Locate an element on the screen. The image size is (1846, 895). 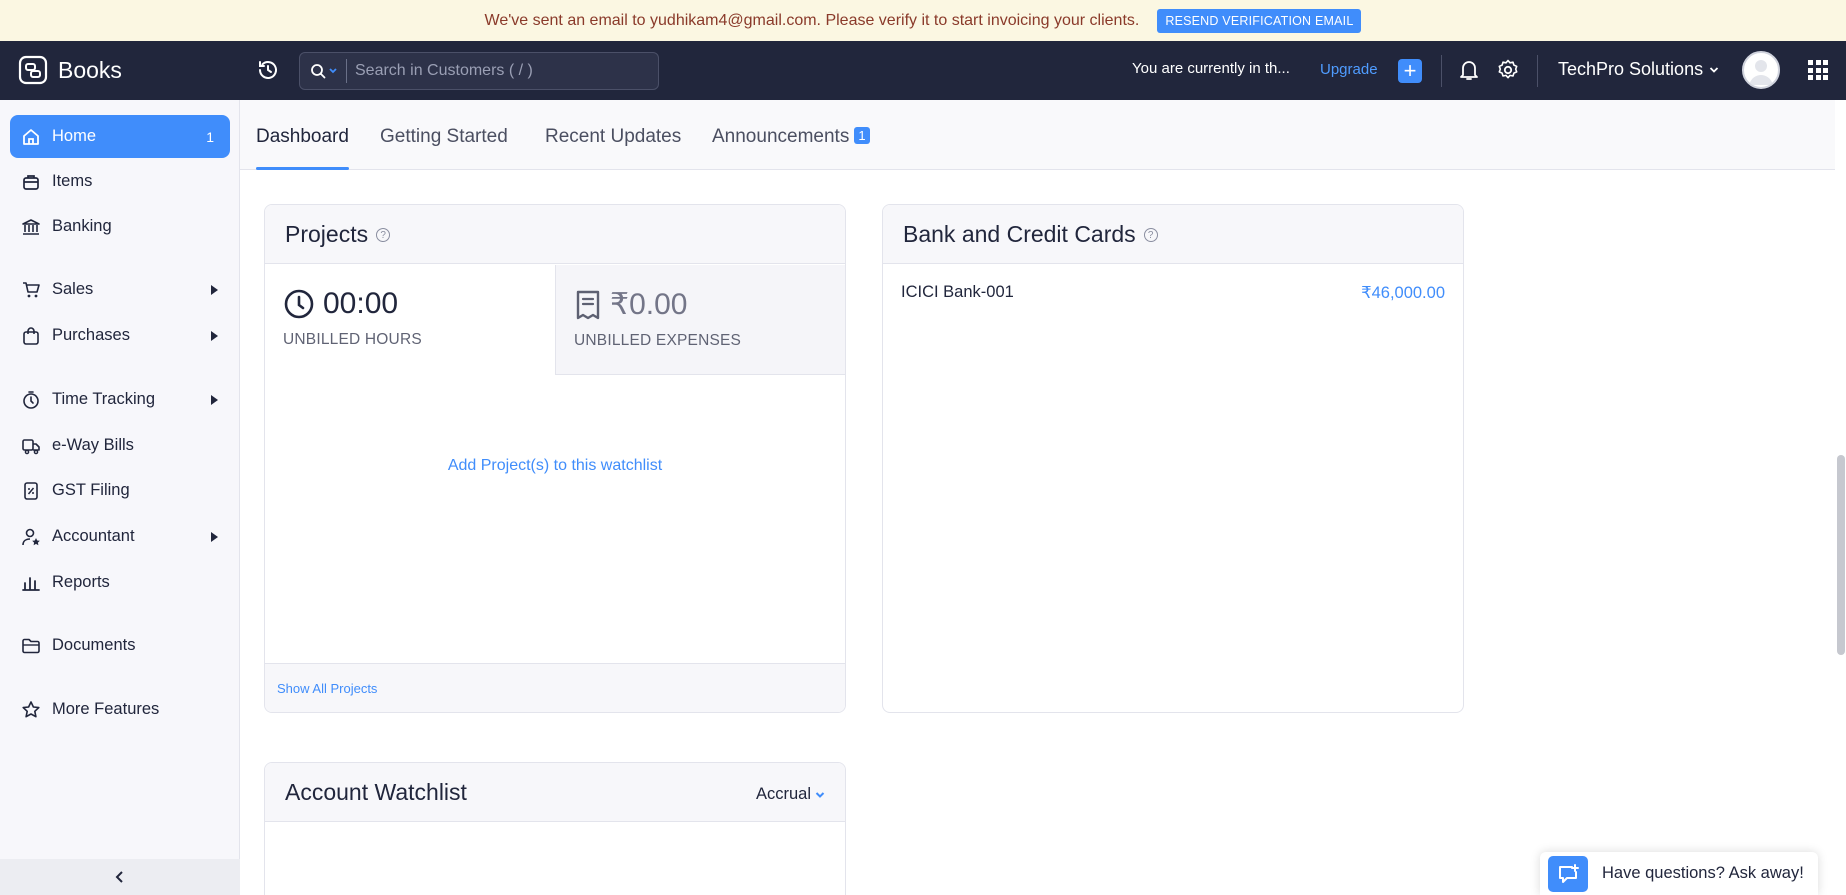
items-icon is located at coordinates (31, 182).